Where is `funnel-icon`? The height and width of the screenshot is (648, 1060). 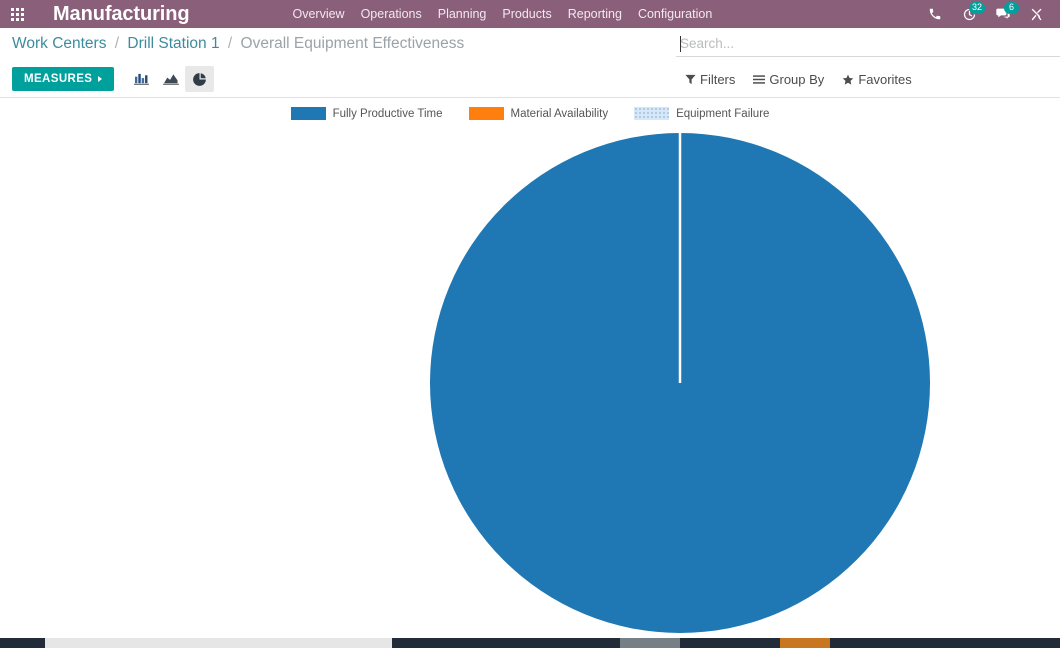
funnel-icon is located at coordinates (690, 79).